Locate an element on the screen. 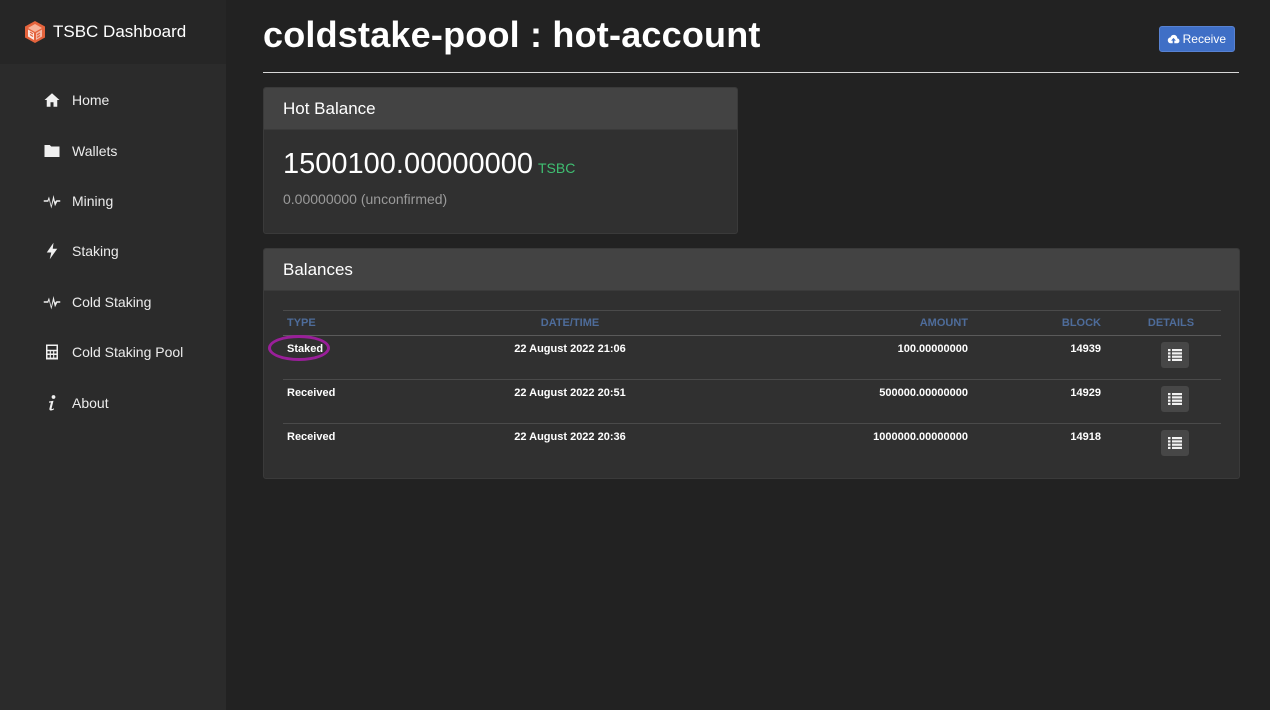 The image size is (1270, 710). hot-balance-unconfirmed: 0.00000000 (unconfirmed) is located at coordinates (365, 199).